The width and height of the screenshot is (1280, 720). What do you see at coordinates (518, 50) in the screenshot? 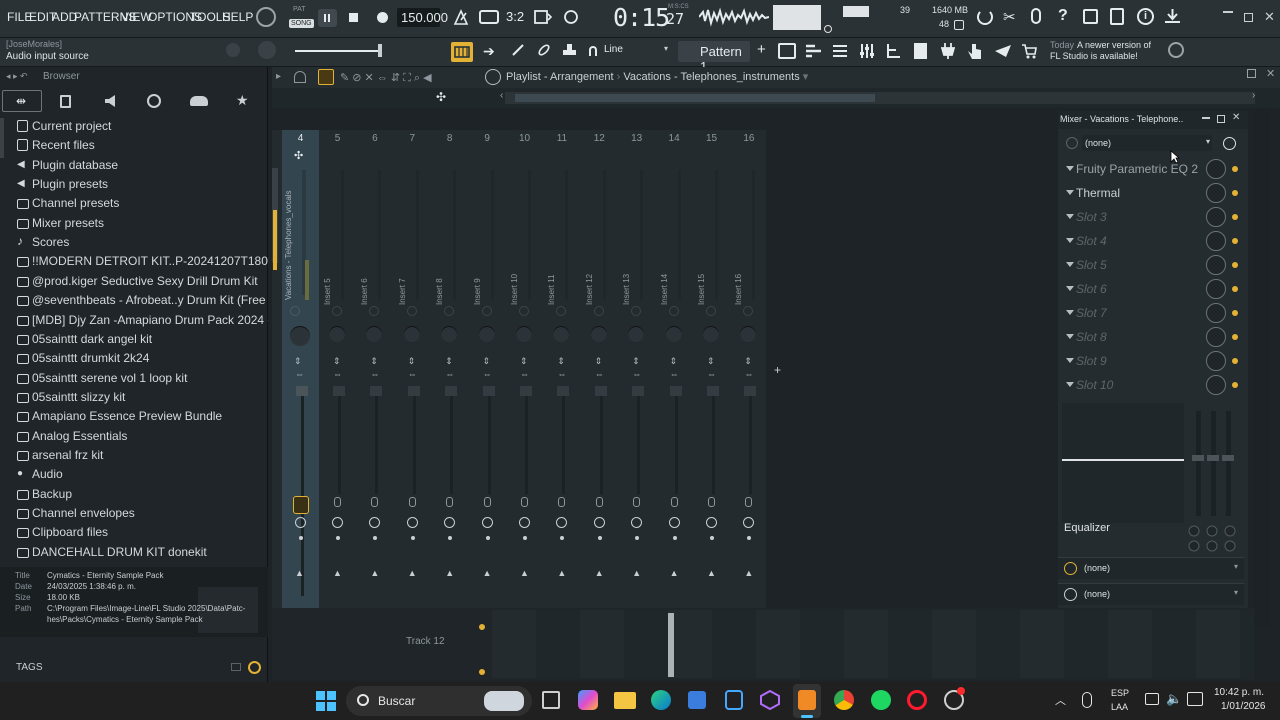
I see `draw-icon` at bounding box center [518, 50].